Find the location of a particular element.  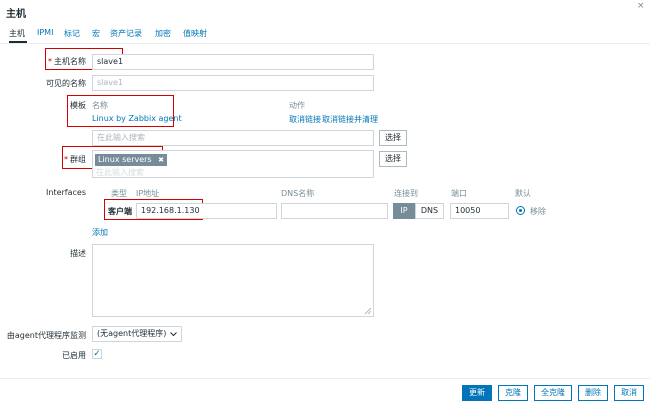

description-label: 描述 is located at coordinates (78, 253).